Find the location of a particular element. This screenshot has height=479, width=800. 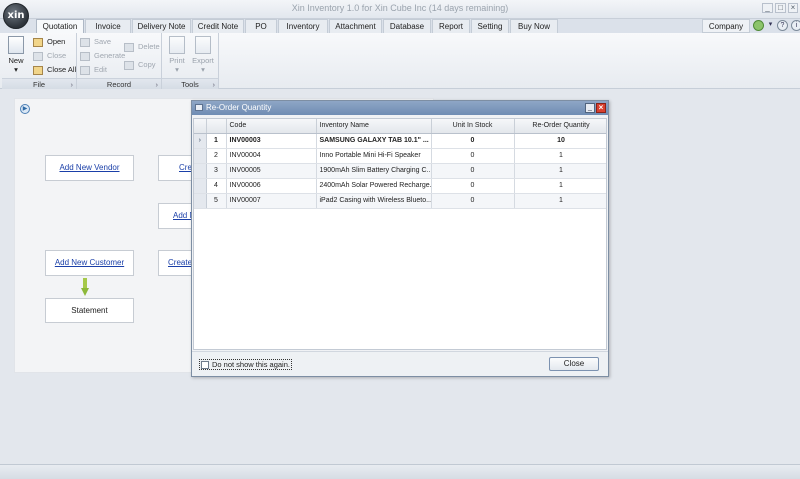

delete-button: Delete is located at coordinates (142, 47).